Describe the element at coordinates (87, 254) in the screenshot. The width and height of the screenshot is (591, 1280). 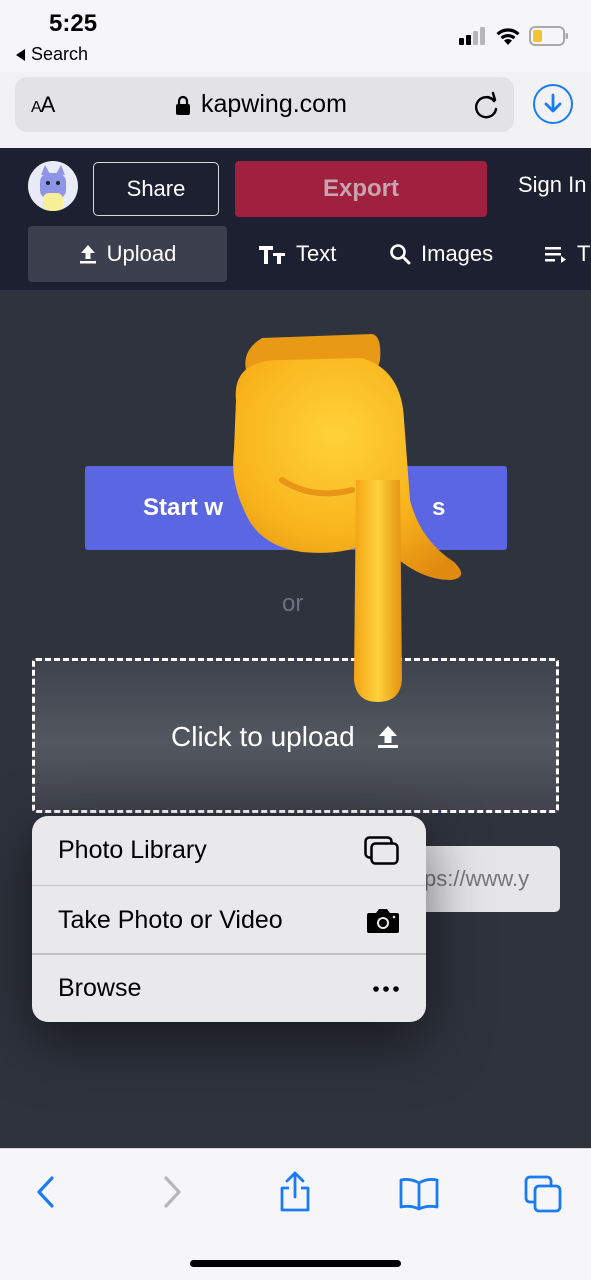
I see `upload-icon` at that location.